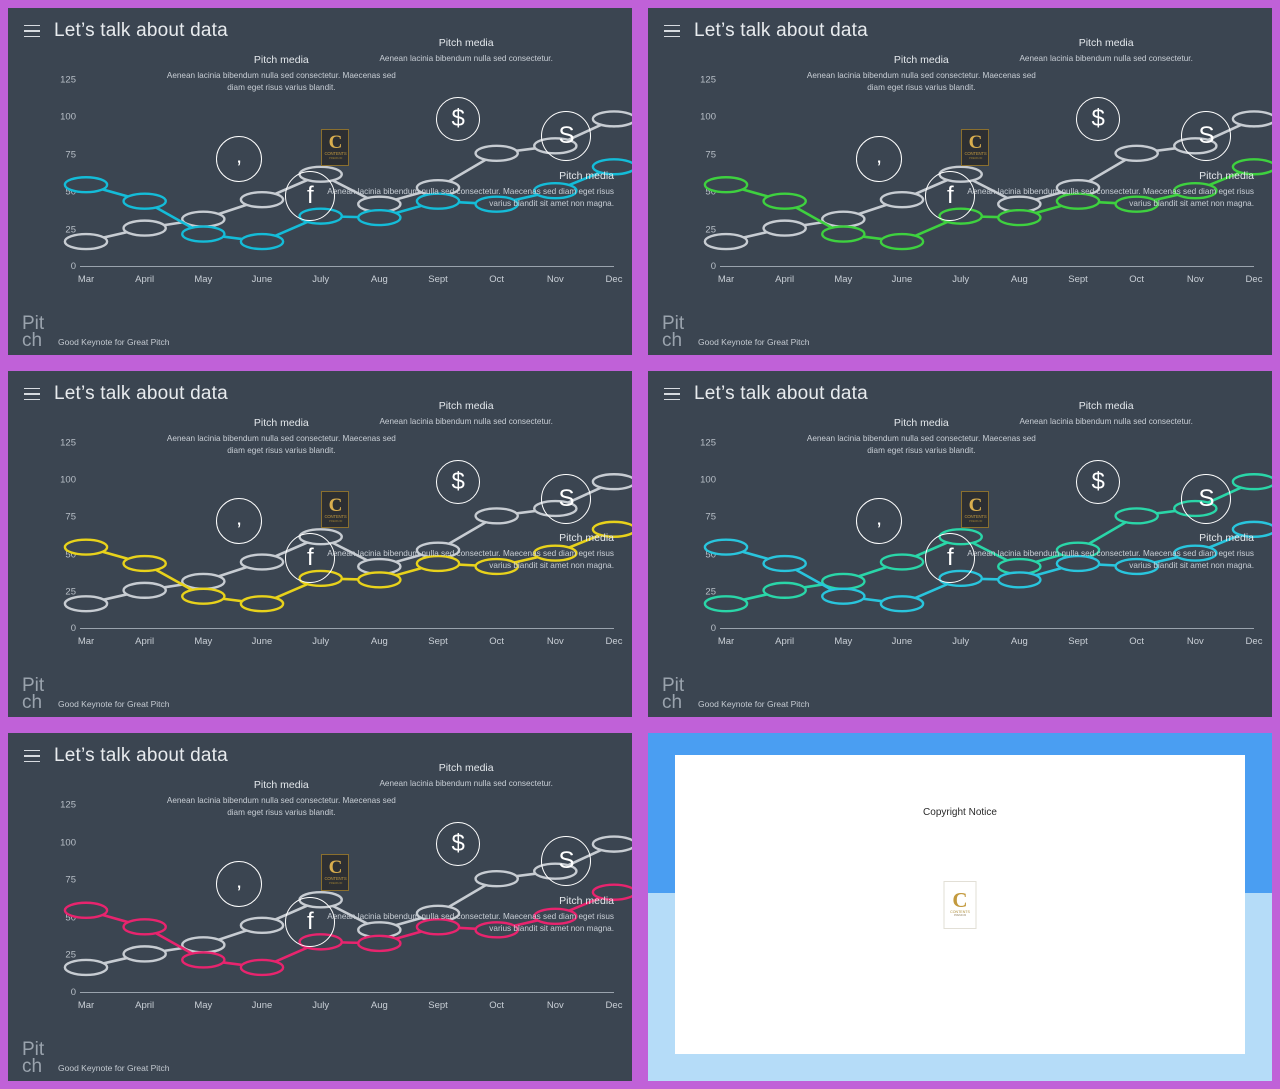 The height and width of the screenshot is (1089, 1280). Describe the element at coordinates (438, 641) in the screenshot. I see `x-axis-tick: Sept` at that location.